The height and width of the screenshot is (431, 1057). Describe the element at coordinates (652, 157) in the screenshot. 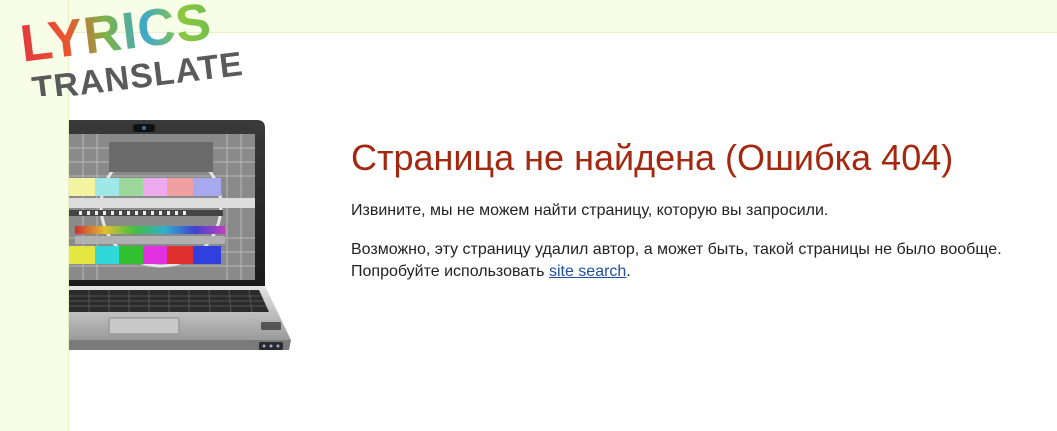

I see `page-title: Страница не найдена (Ошибка 404)` at that location.